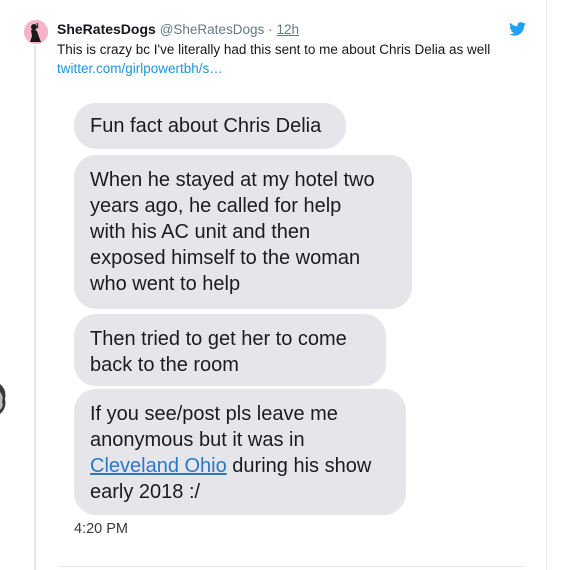 The image size is (561, 570). Describe the element at coordinates (546, 285) in the screenshot. I see `card-border` at that location.